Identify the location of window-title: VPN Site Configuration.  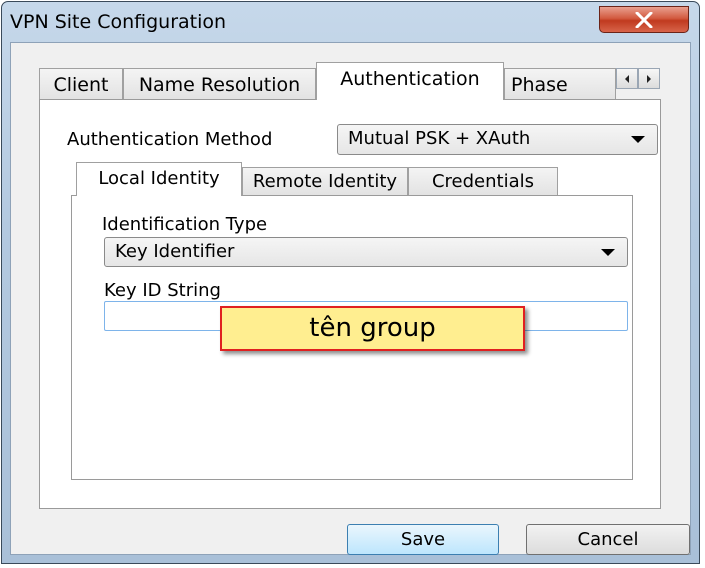
(118, 22).